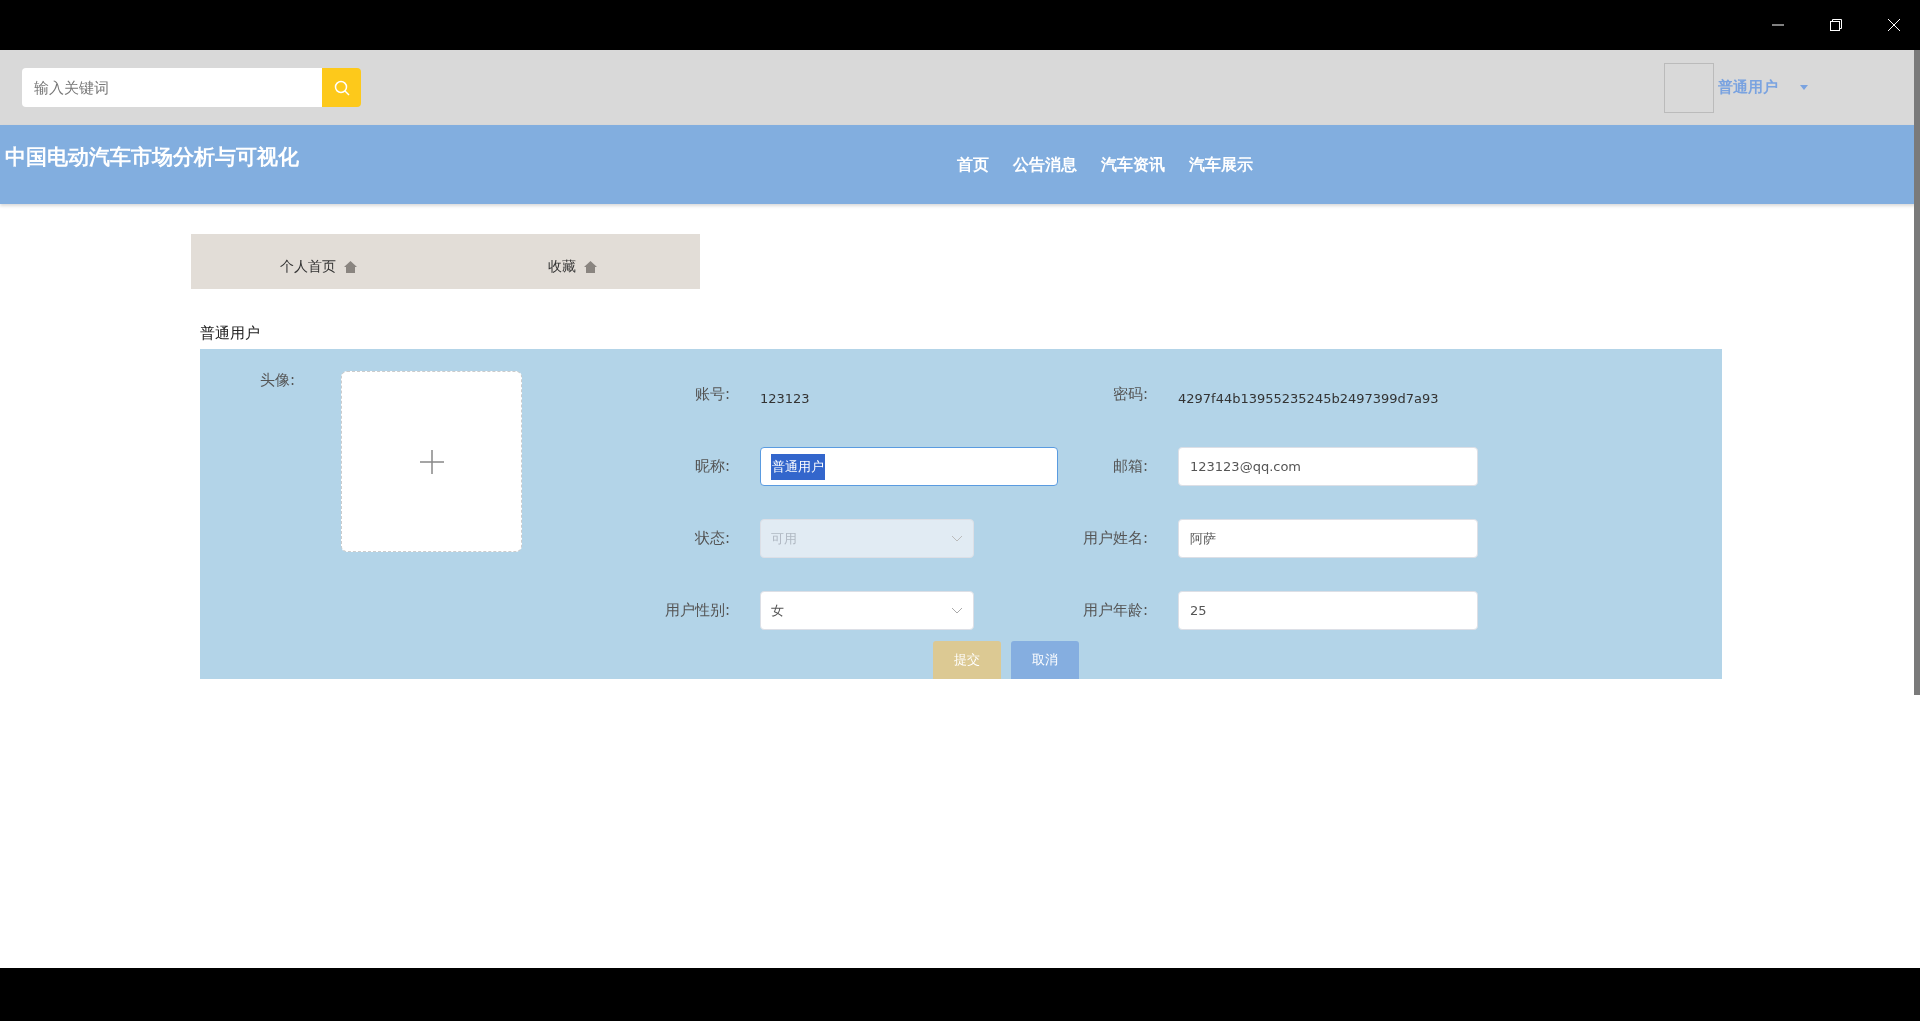  Describe the element at coordinates (1115, 610) in the screenshot. I see `field-label: 用户年龄:` at that location.